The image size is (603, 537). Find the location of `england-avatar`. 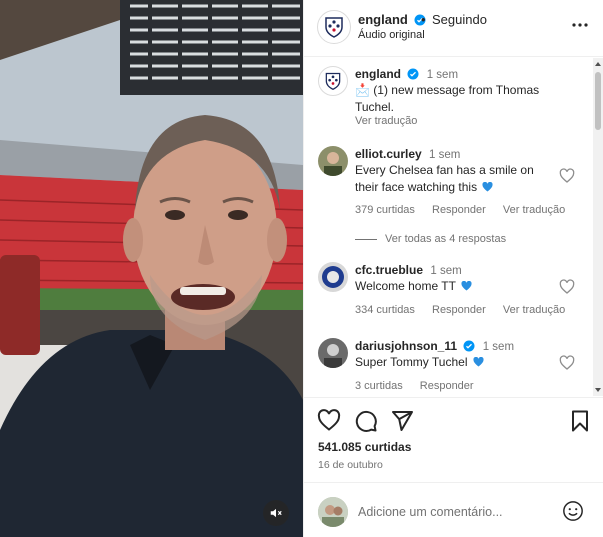

england-avatar is located at coordinates (334, 27).